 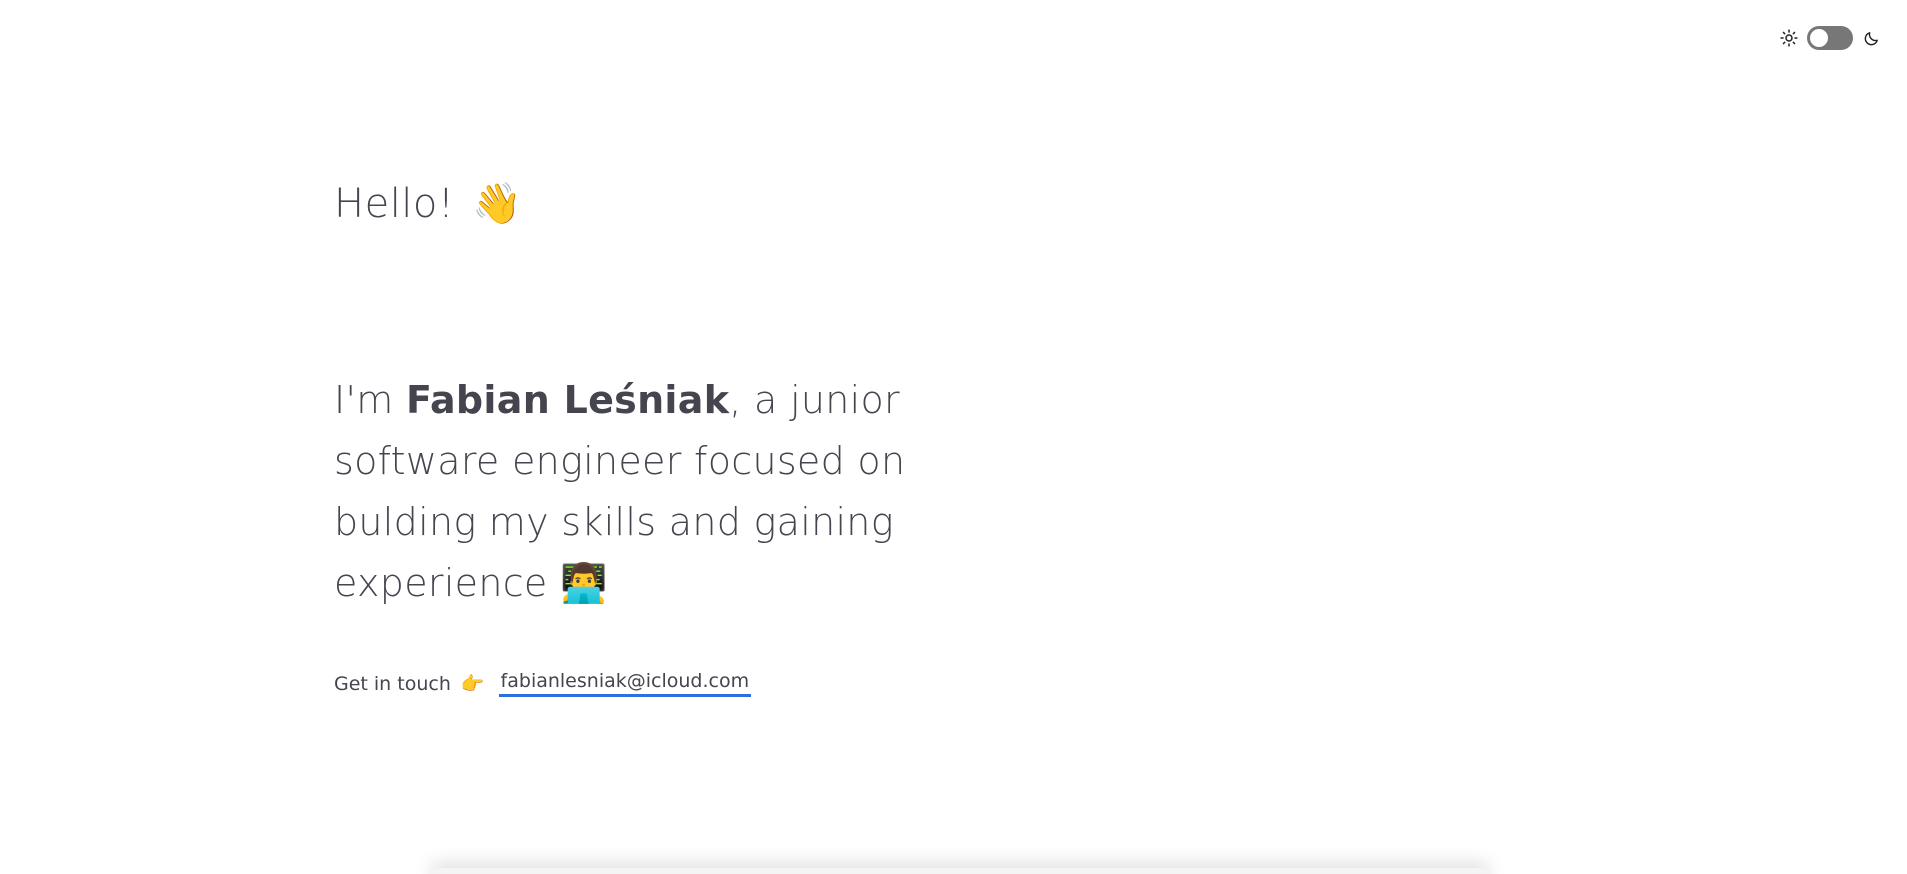 I want to click on moon-icon, so click(x=1871, y=38).